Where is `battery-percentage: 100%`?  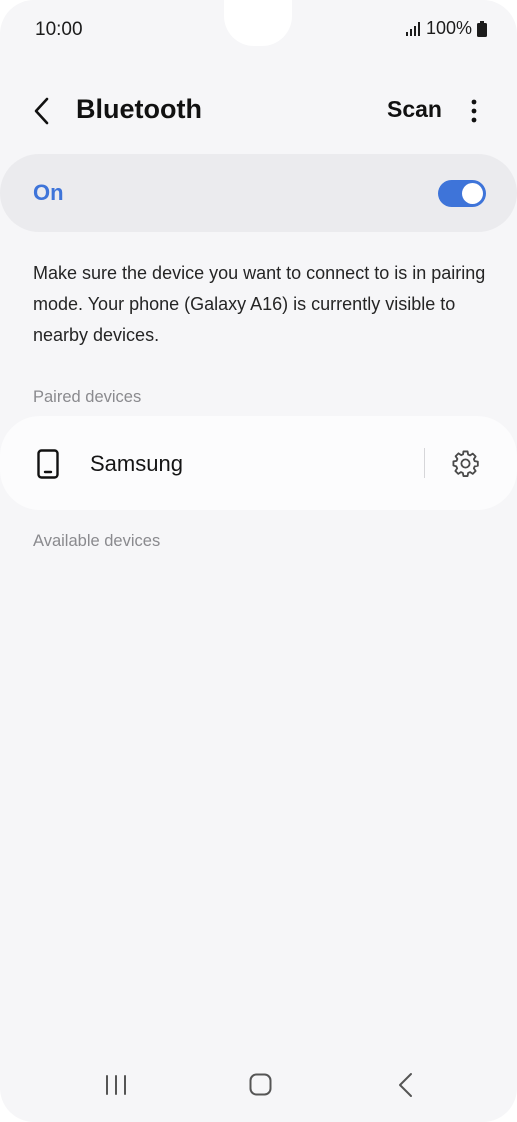 battery-percentage: 100% is located at coordinates (448, 28).